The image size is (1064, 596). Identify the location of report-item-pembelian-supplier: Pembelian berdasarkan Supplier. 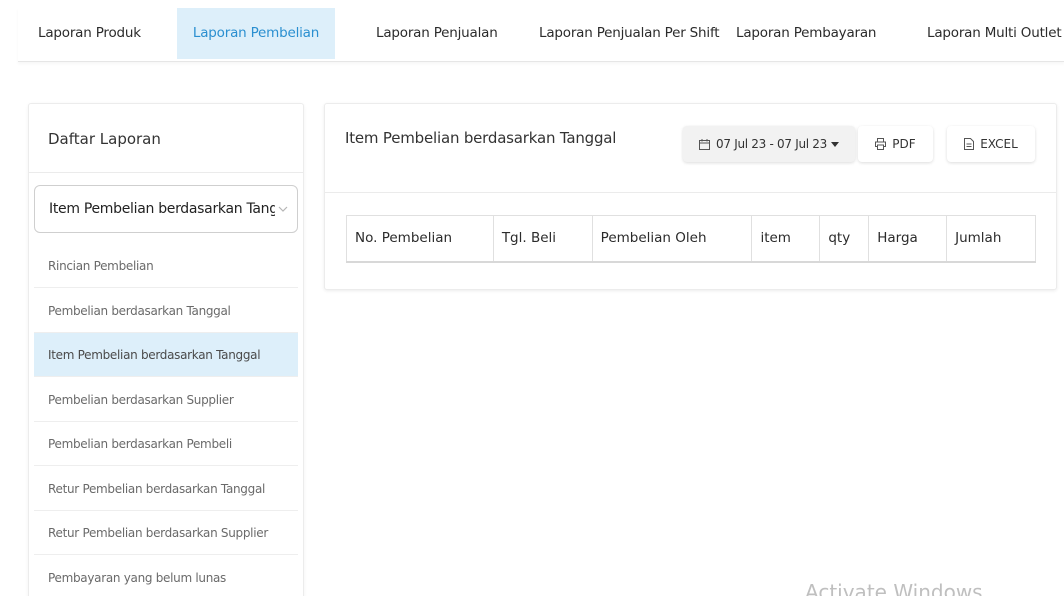
(166, 400).